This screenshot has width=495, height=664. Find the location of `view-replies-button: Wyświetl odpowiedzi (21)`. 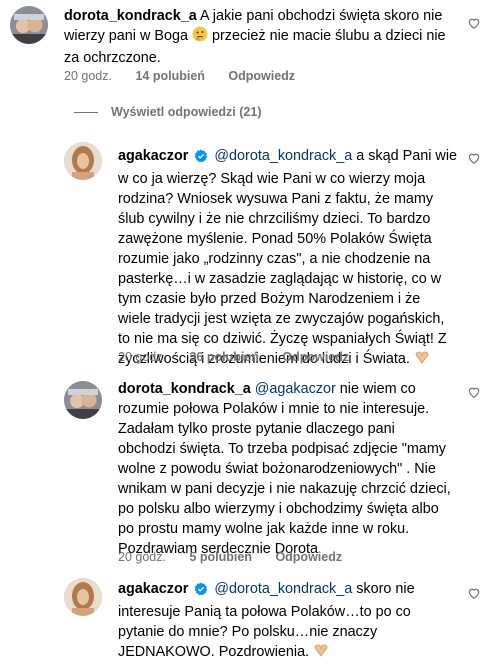

view-replies-button: Wyświetl odpowiedzi (21) is located at coordinates (167, 112).